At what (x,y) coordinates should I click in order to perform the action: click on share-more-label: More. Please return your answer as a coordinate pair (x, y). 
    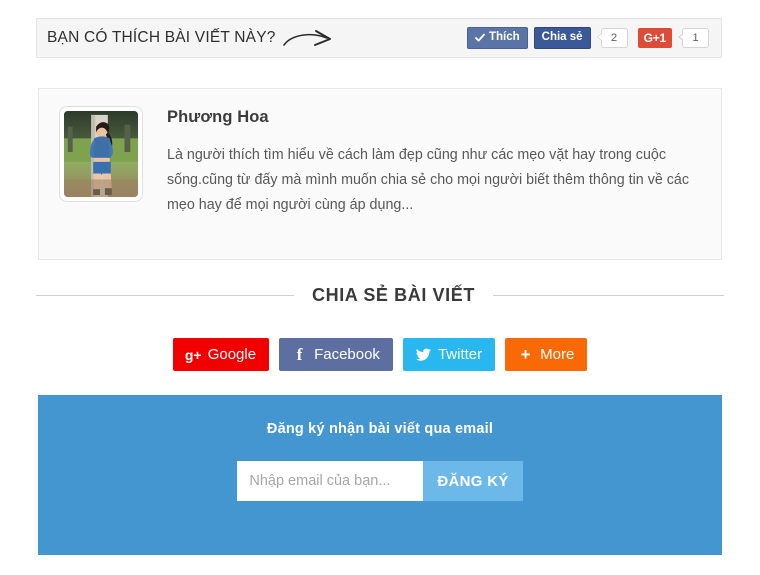
    Looking at the image, I should click on (557, 354).